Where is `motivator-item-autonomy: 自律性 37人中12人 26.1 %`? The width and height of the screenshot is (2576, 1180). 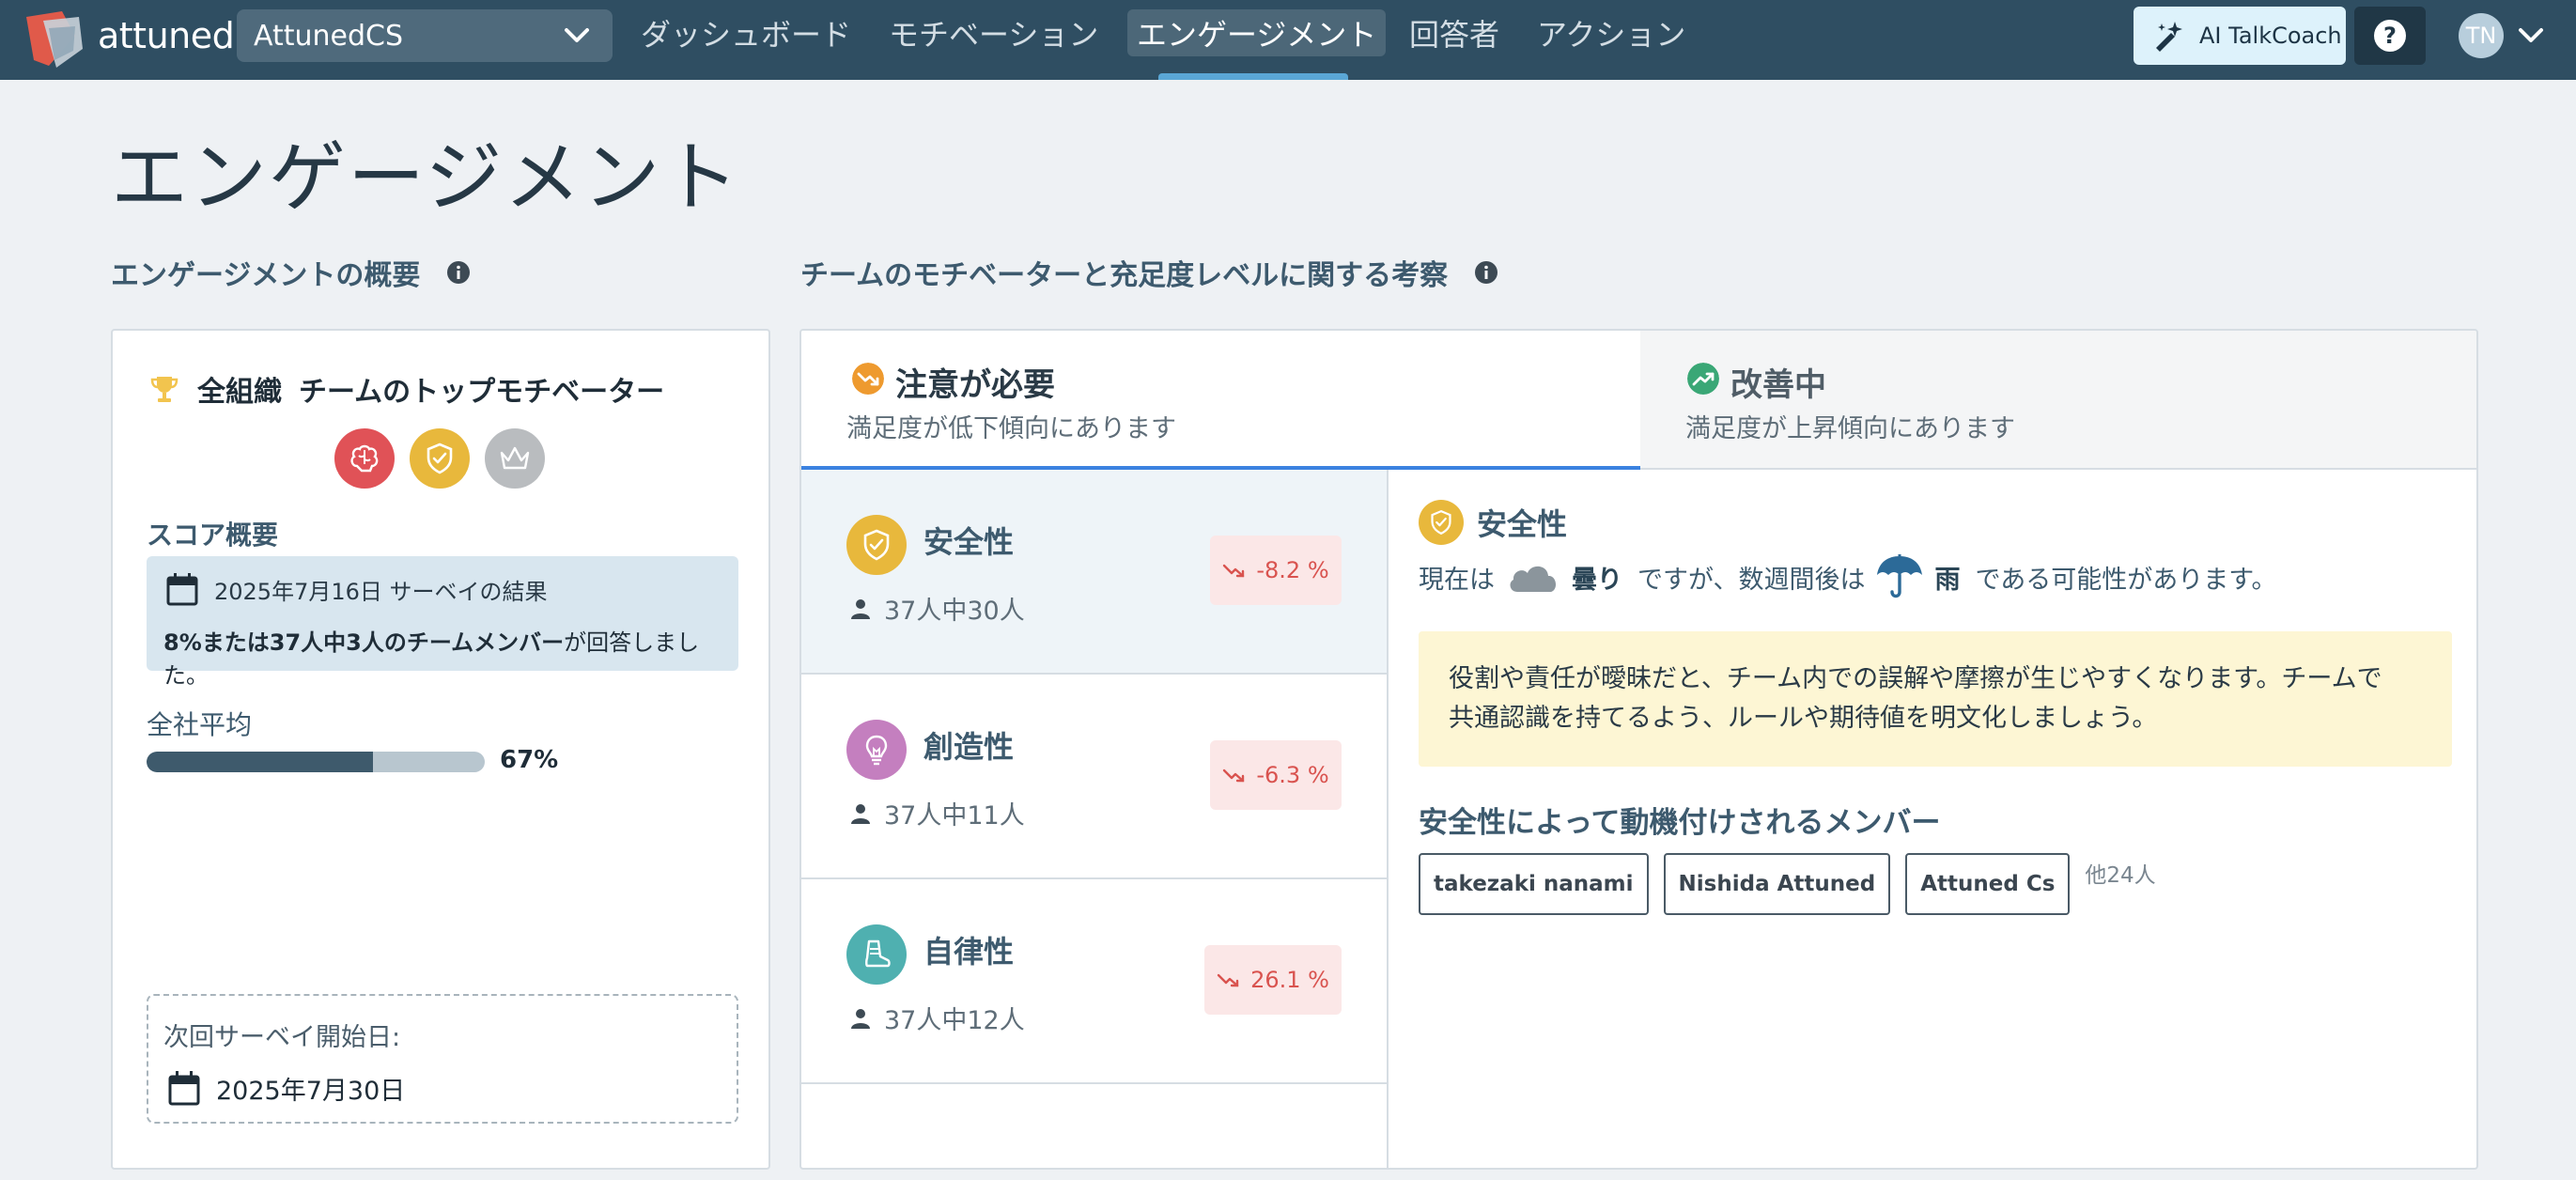 motivator-item-autonomy: 自律性 37人中12人 26.1 % is located at coordinates (1094, 982).